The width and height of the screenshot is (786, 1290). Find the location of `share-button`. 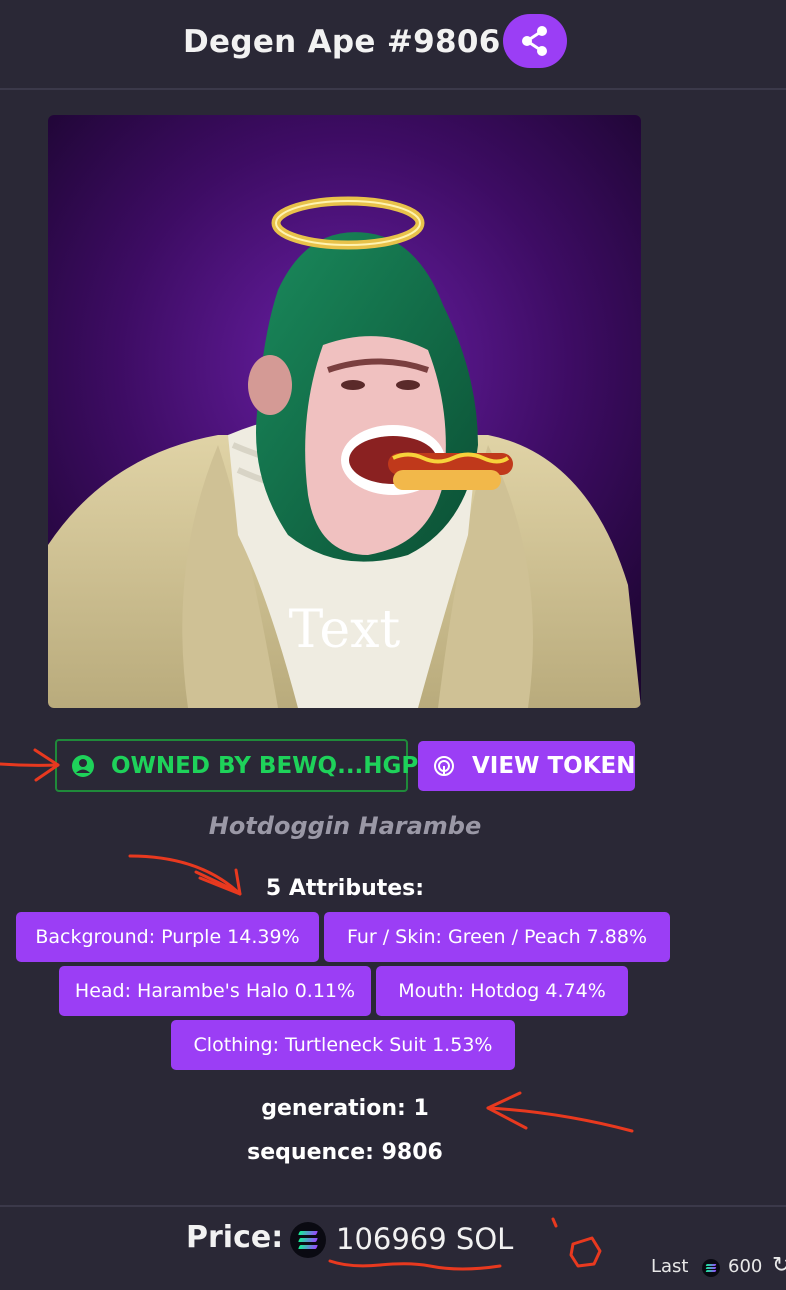

share-button is located at coordinates (535, 41).